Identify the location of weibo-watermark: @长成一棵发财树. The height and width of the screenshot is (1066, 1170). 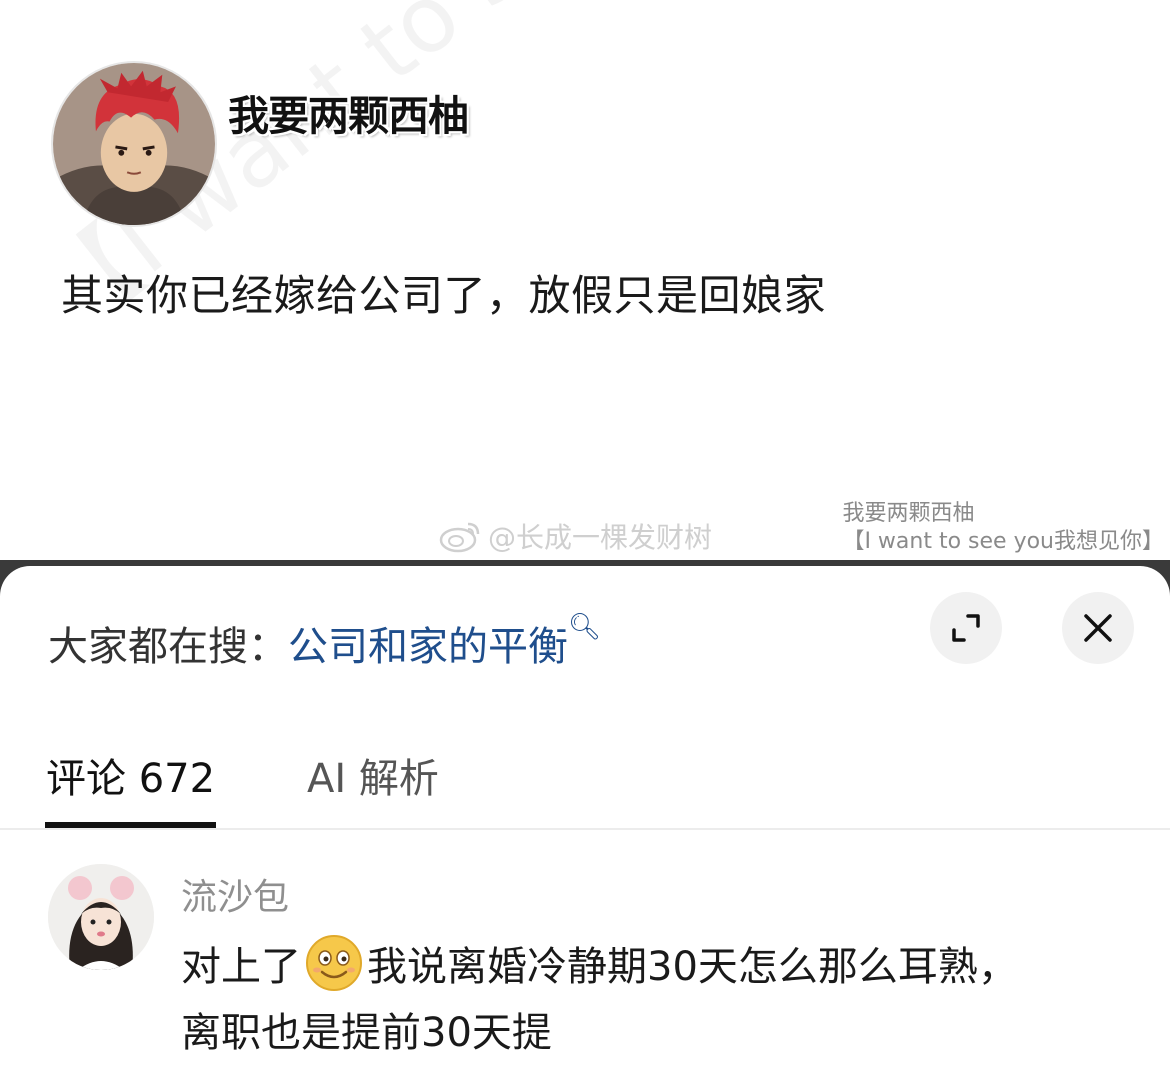
(575, 536).